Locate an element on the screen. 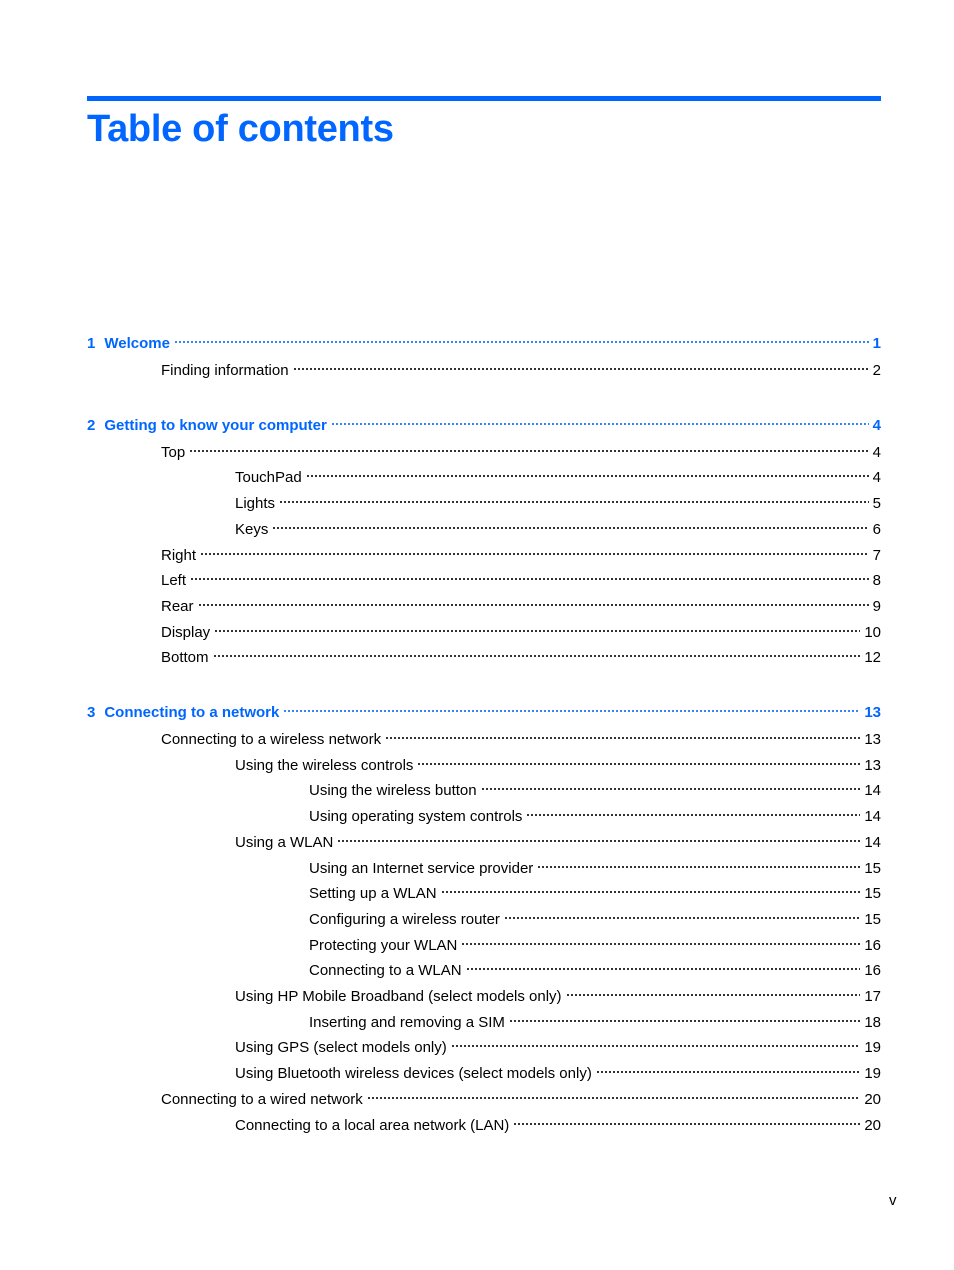 This screenshot has width=954, height=1270. toc-entry-title: Left is located at coordinates (174, 580).